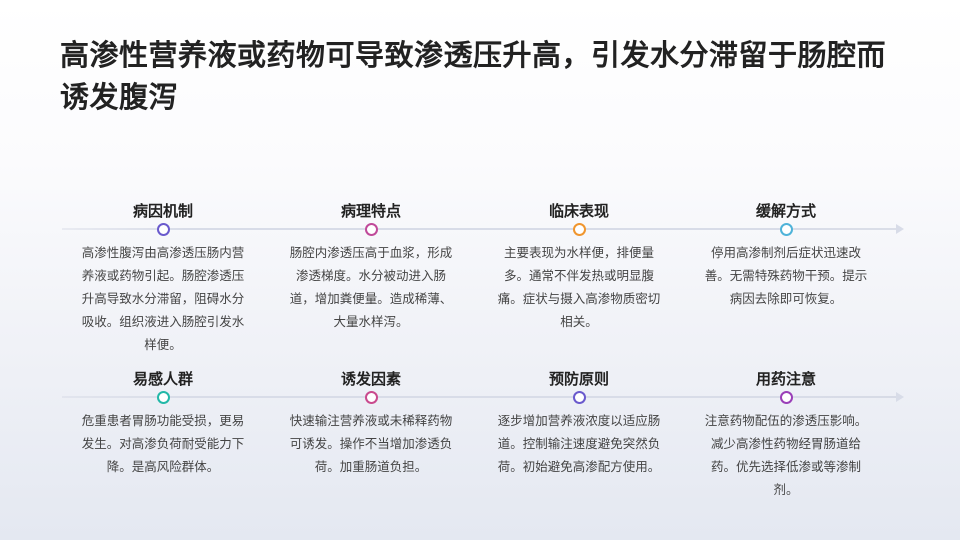 This screenshot has width=960, height=540. Describe the element at coordinates (370, 211) in the screenshot. I see `card-title: 病理特点` at that location.